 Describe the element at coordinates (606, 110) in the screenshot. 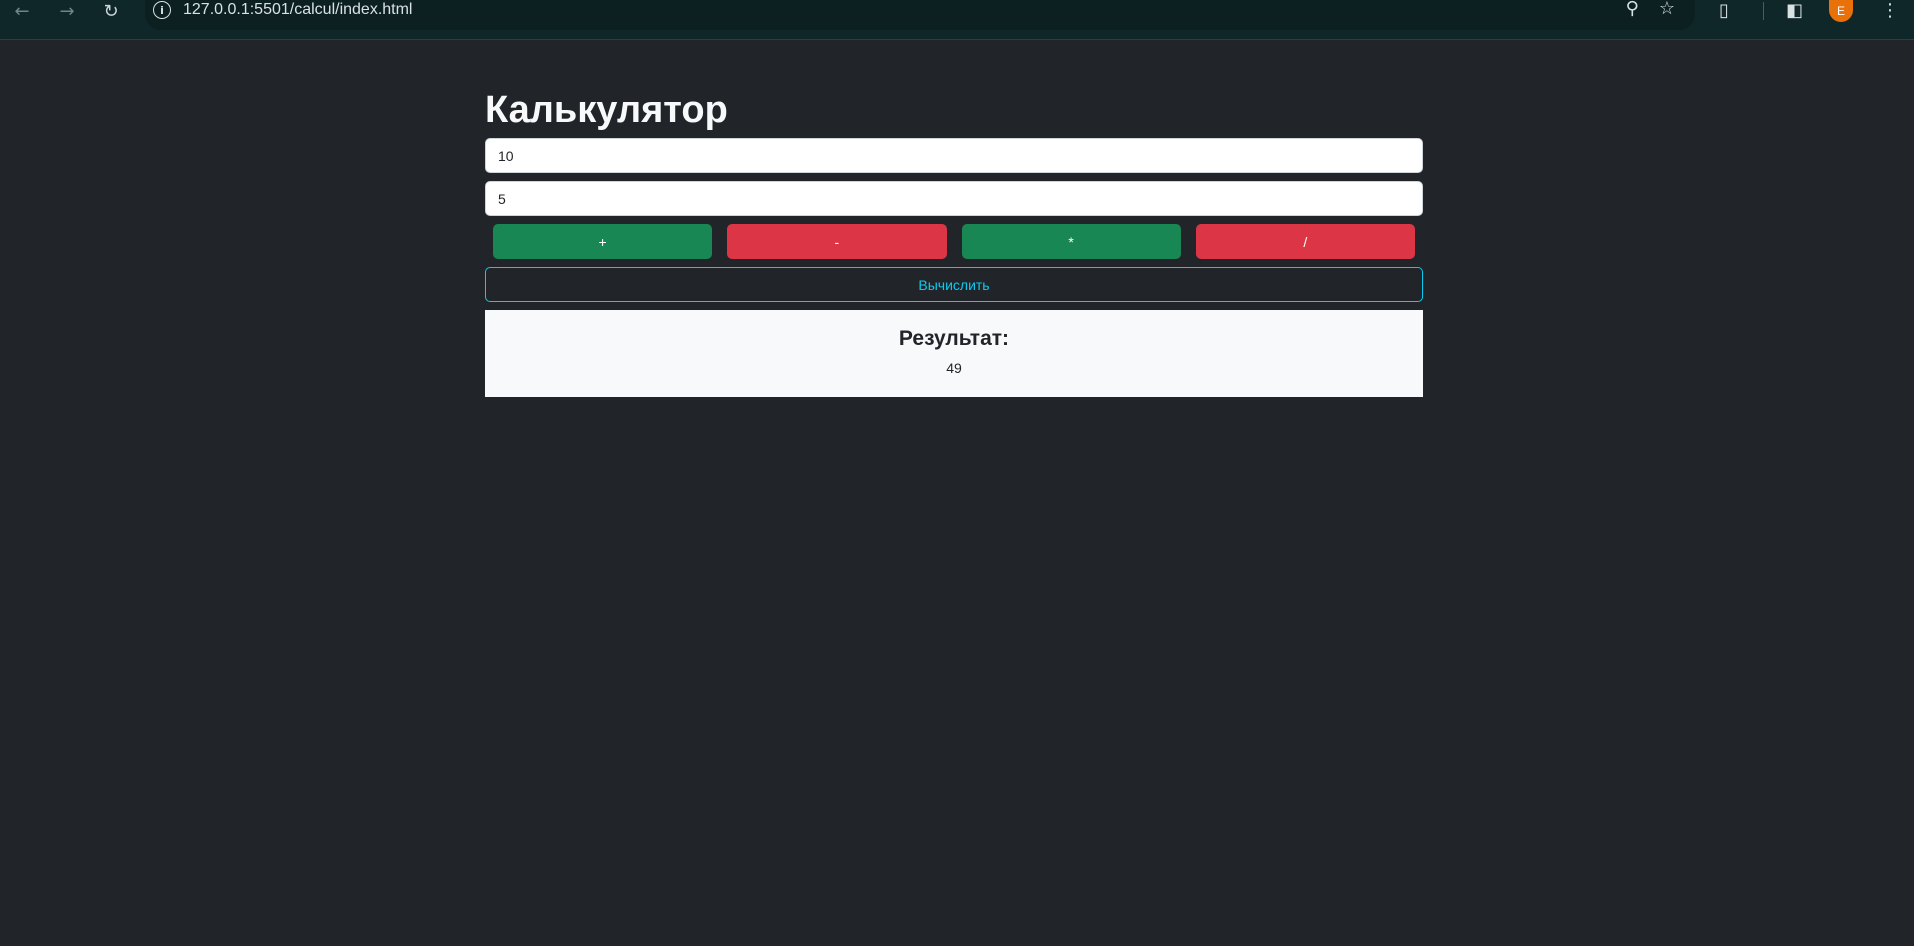

I see `page-title: Калькулятор` at that location.